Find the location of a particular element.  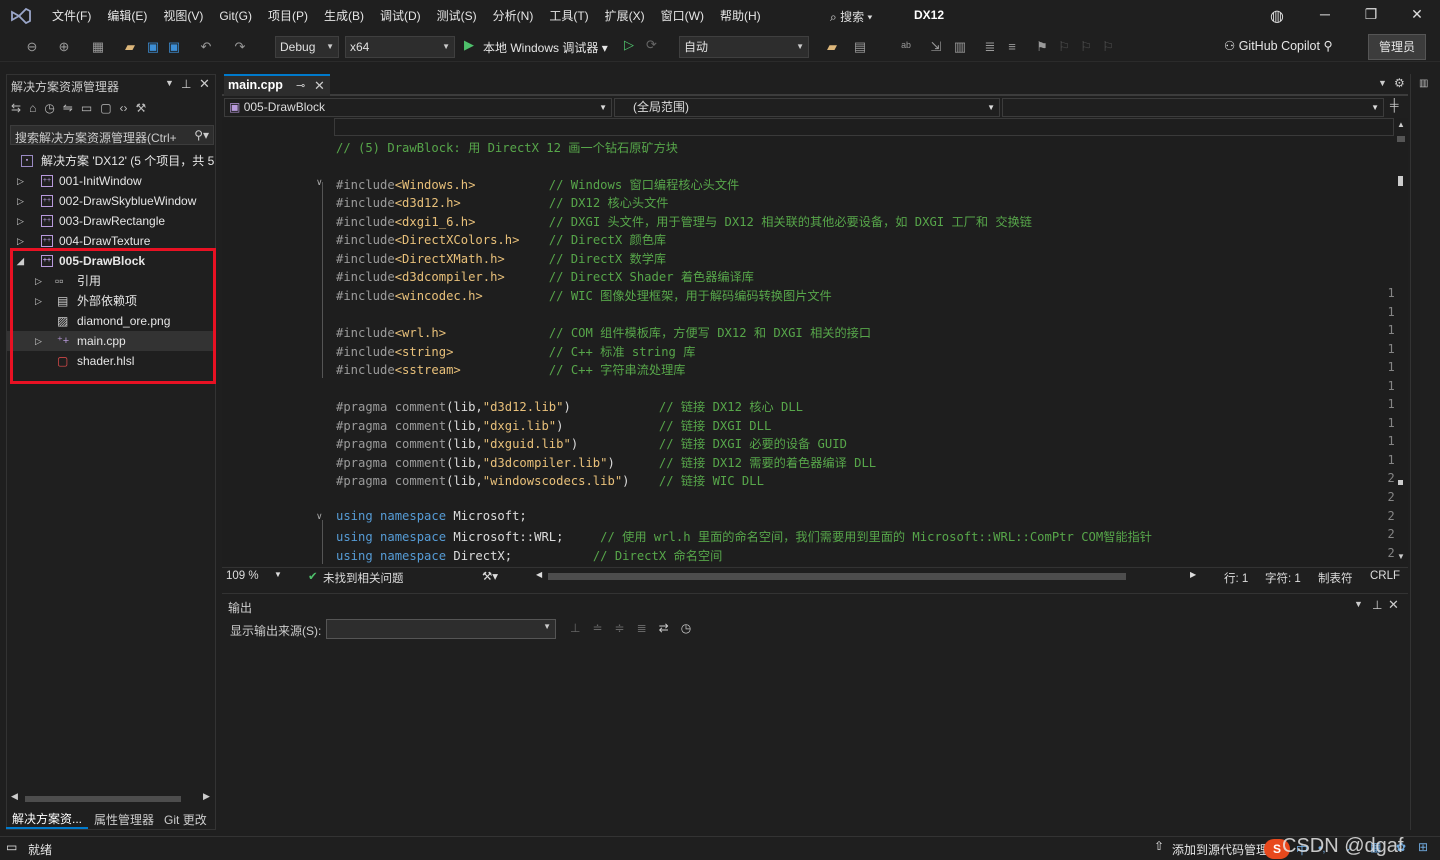

search-button: ⌕ 搜索 ▾ is located at coordinates (851, 16).